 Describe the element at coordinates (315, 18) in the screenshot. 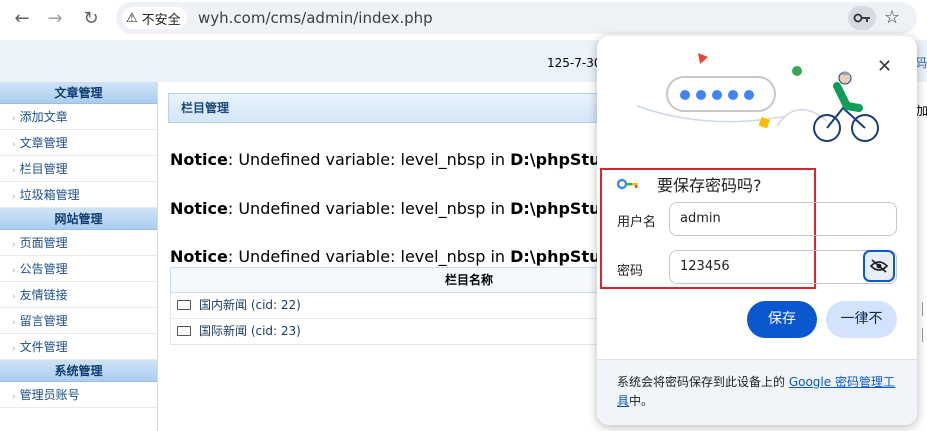

I see `url-text: wyh.com/cms/admin/index.php` at that location.